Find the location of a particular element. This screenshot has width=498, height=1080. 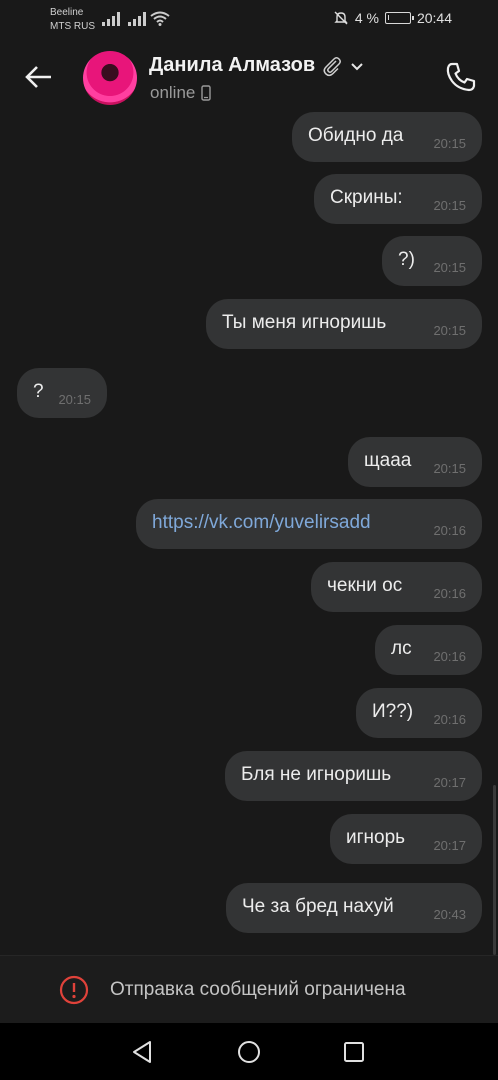

contact-name-row: Данила Алмазов is located at coordinates (257, 65).